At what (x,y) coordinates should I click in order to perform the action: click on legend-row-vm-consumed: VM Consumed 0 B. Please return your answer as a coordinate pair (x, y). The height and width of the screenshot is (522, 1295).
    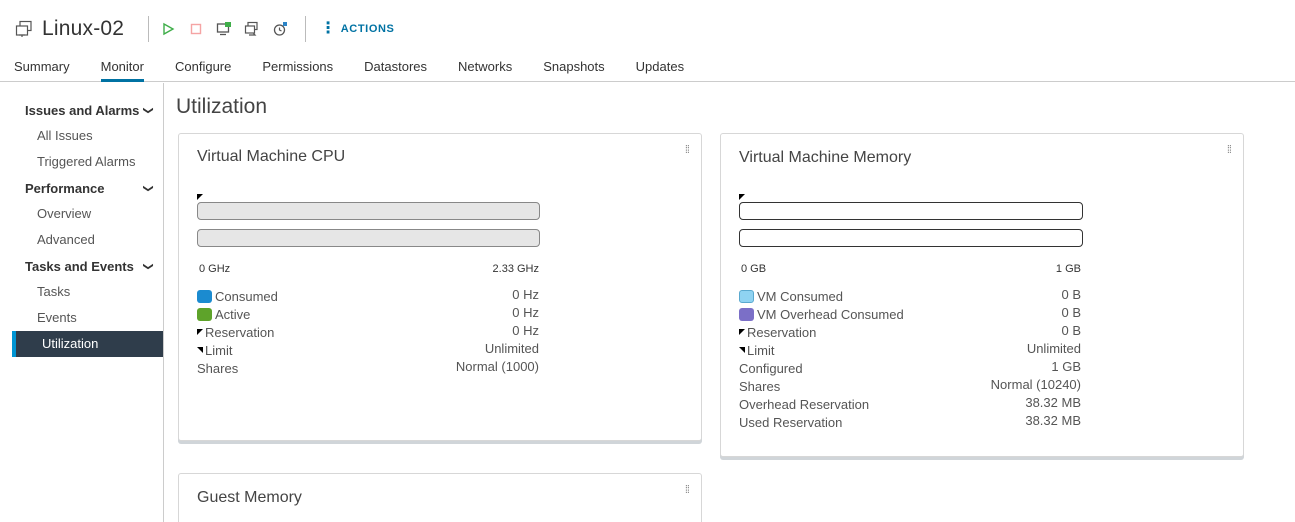
    Looking at the image, I should click on (910, 296).